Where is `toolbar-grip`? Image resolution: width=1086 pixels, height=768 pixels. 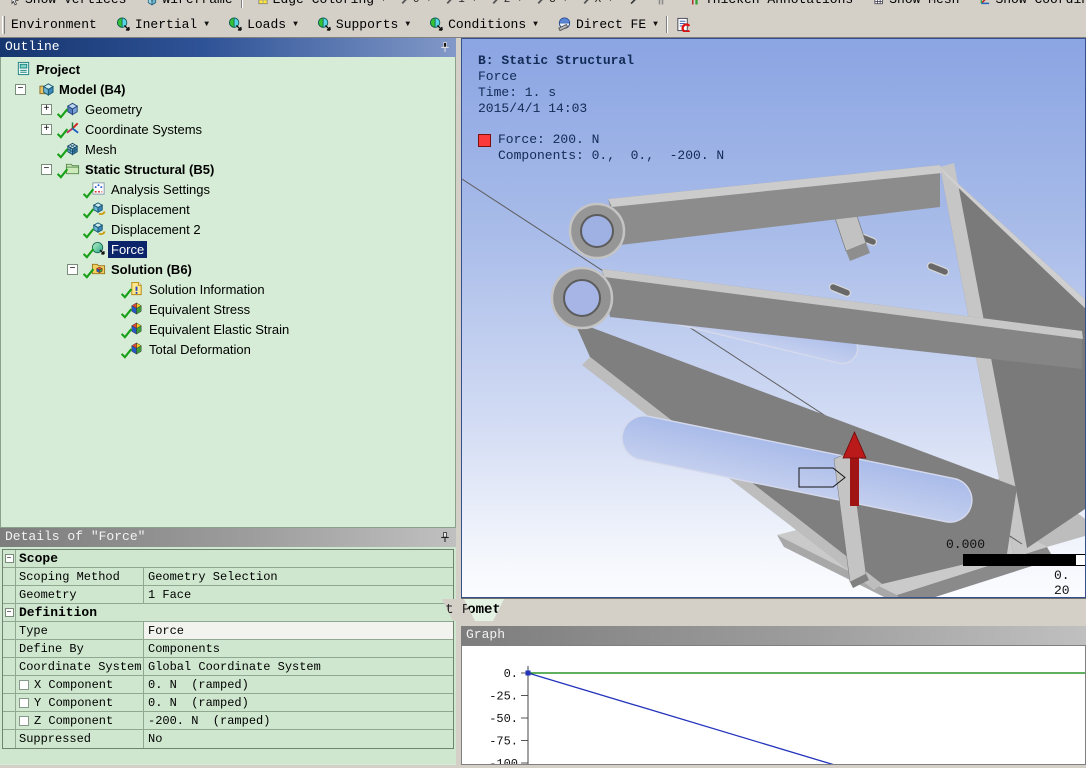 toolbar-grip is located at coordinates (3, 24).